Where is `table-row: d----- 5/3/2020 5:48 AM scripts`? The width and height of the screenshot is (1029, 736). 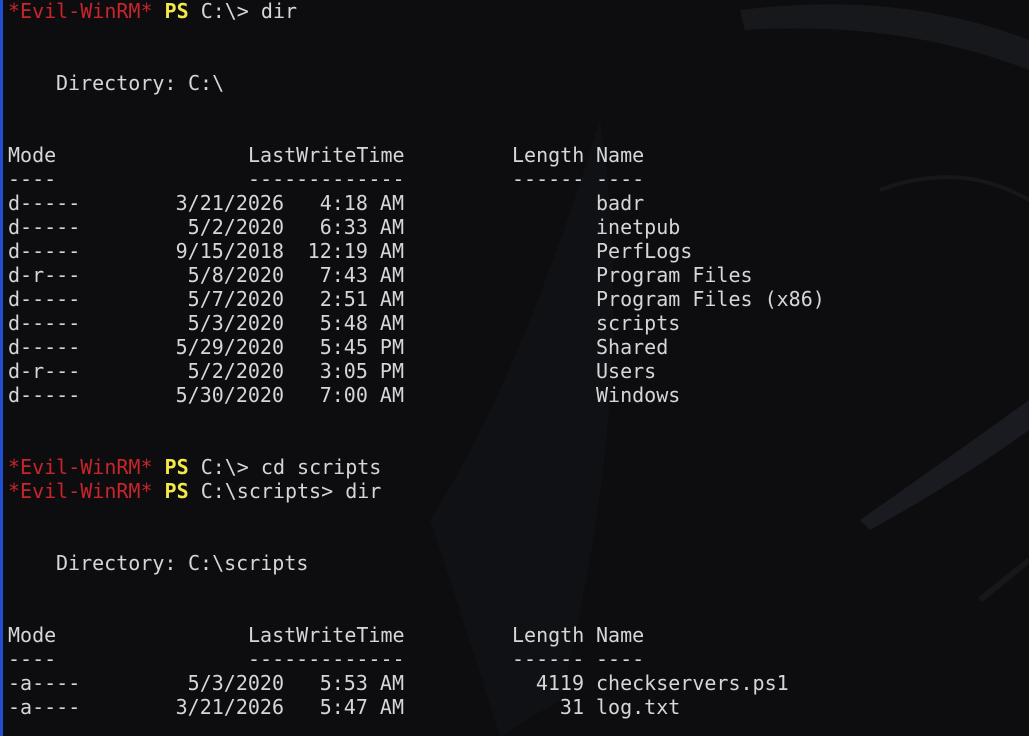
table-row: d----- 5/3/2020 5:48 AM scripts is located at coordinates (344, 323).